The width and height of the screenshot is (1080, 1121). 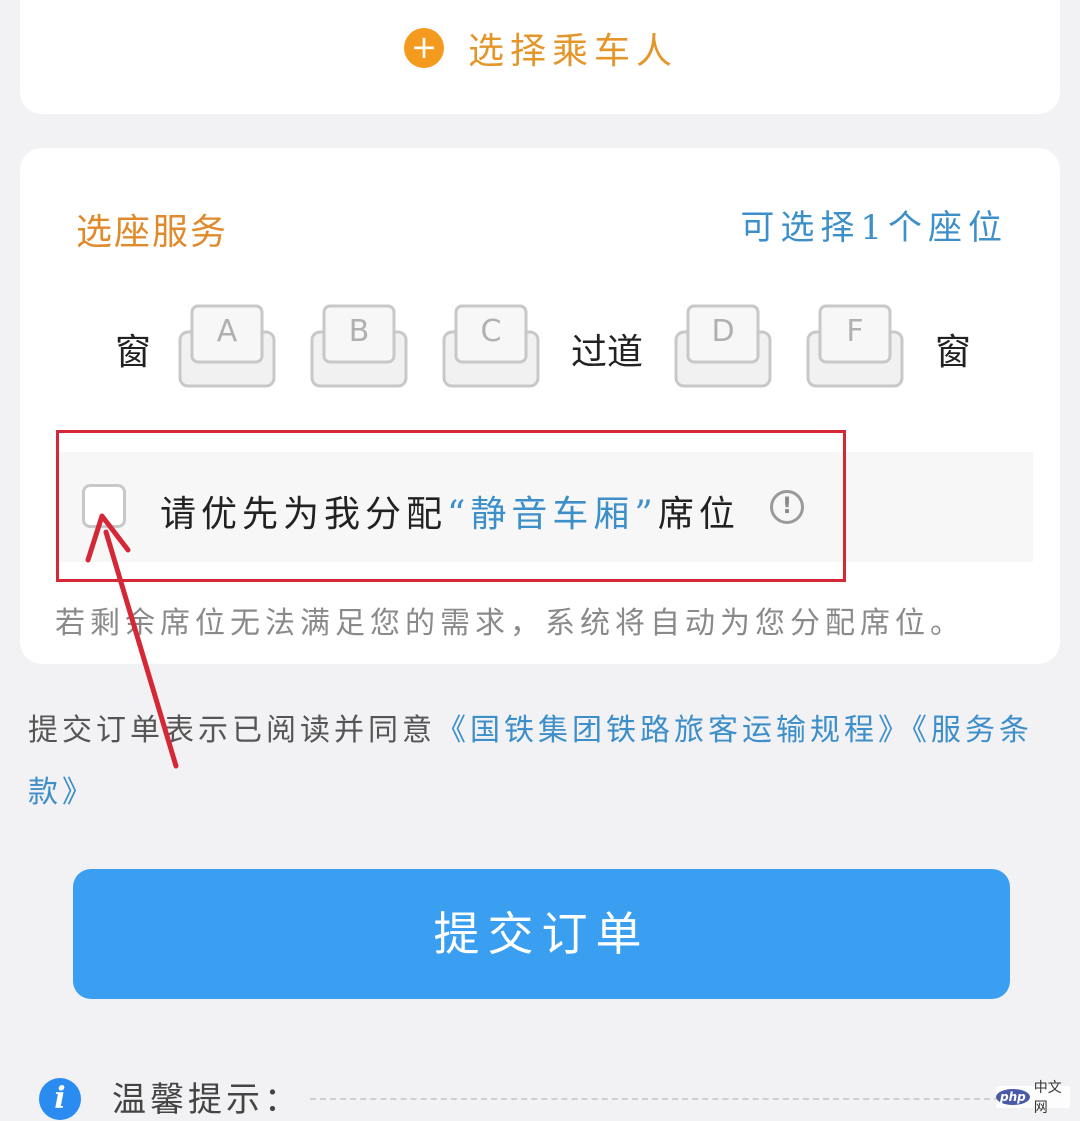 What do you see at coordinates (855, 331) in the screenshot?
I see `seat-letter: F` at bounding box center [855, 331].